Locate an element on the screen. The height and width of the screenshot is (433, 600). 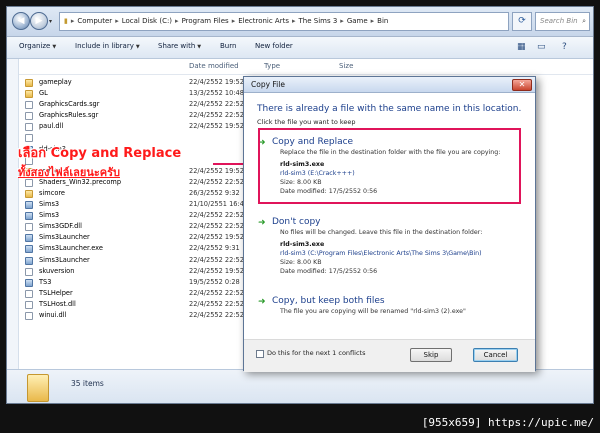
file-row: Sims3Launcher 22/4/2552 22:52 is located at coordinates (134, 260).